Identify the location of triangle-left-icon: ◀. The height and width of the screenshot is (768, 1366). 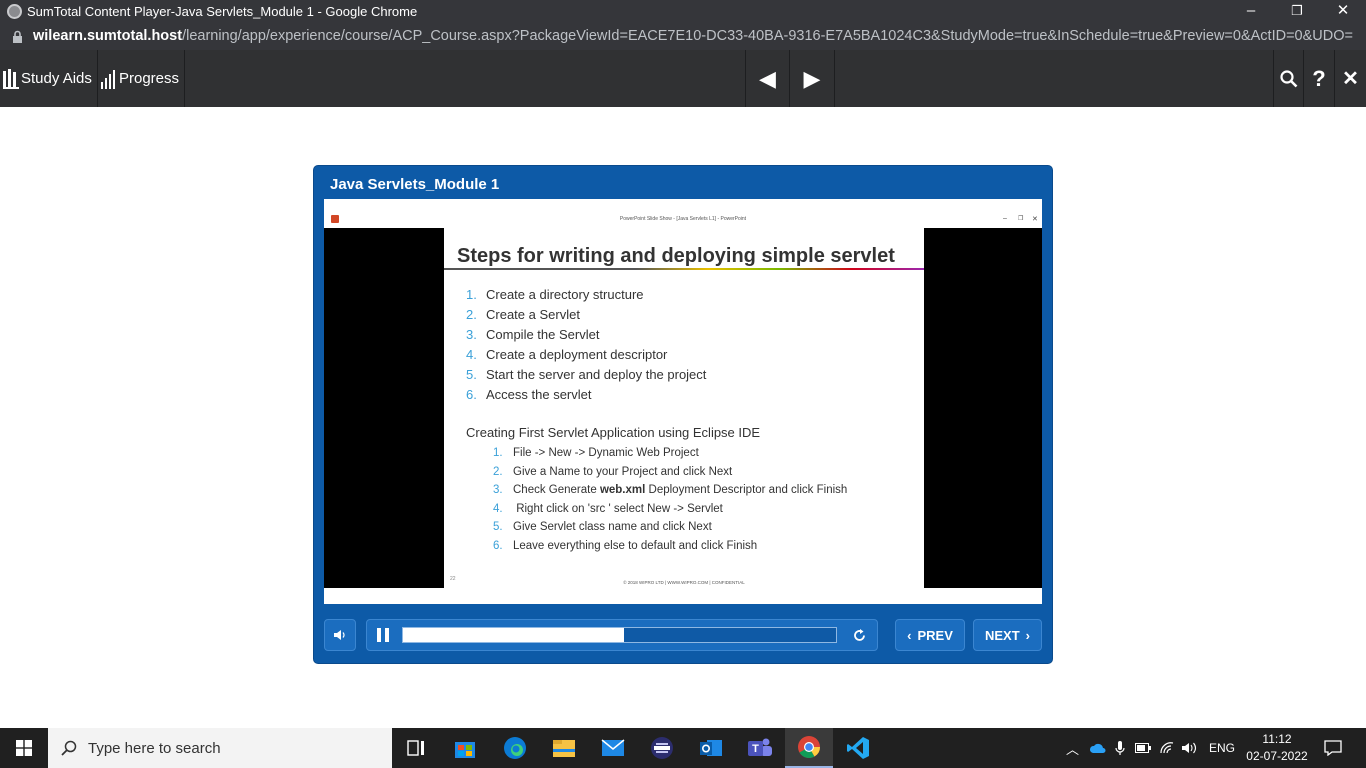
(767, 78).